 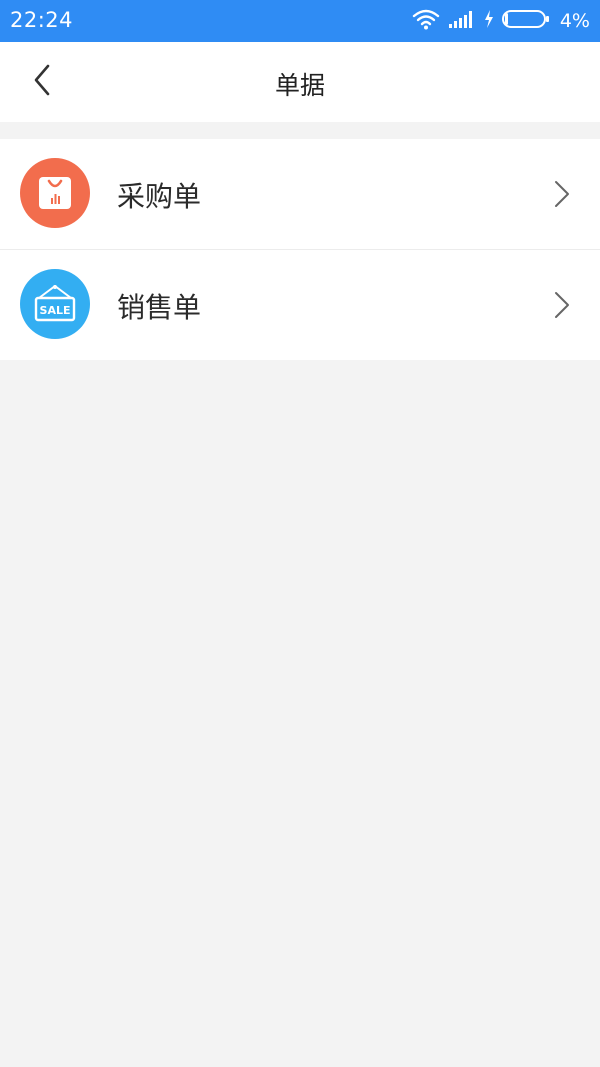 I want to click on list-item-purchase-order: 采购单, so click(x=300, y=194).